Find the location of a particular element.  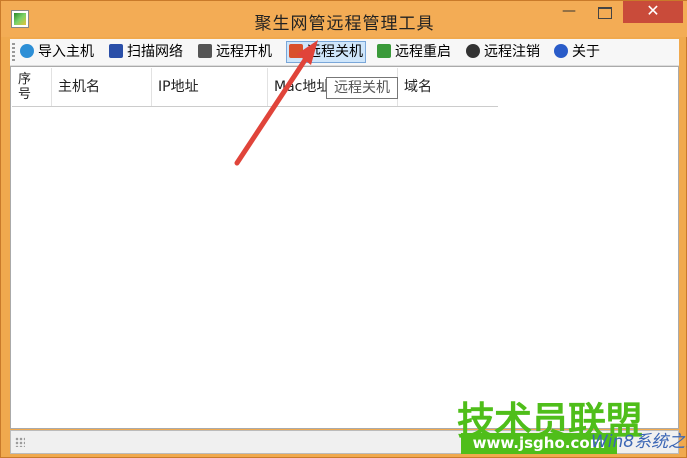

watermark-sub: Win8系统之家 is located at coordinates (639, 442).